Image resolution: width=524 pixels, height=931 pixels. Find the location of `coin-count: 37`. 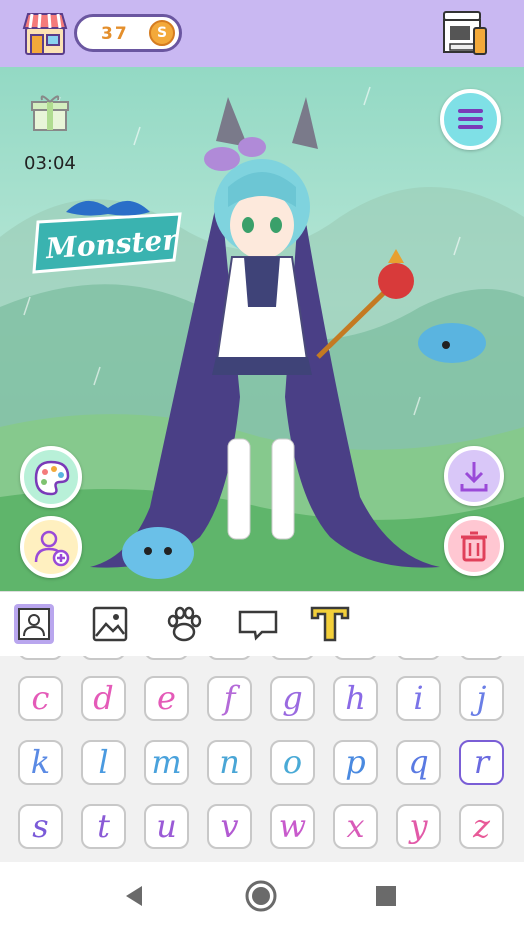

coin-count: 37 is located at coordinates (115, 34).